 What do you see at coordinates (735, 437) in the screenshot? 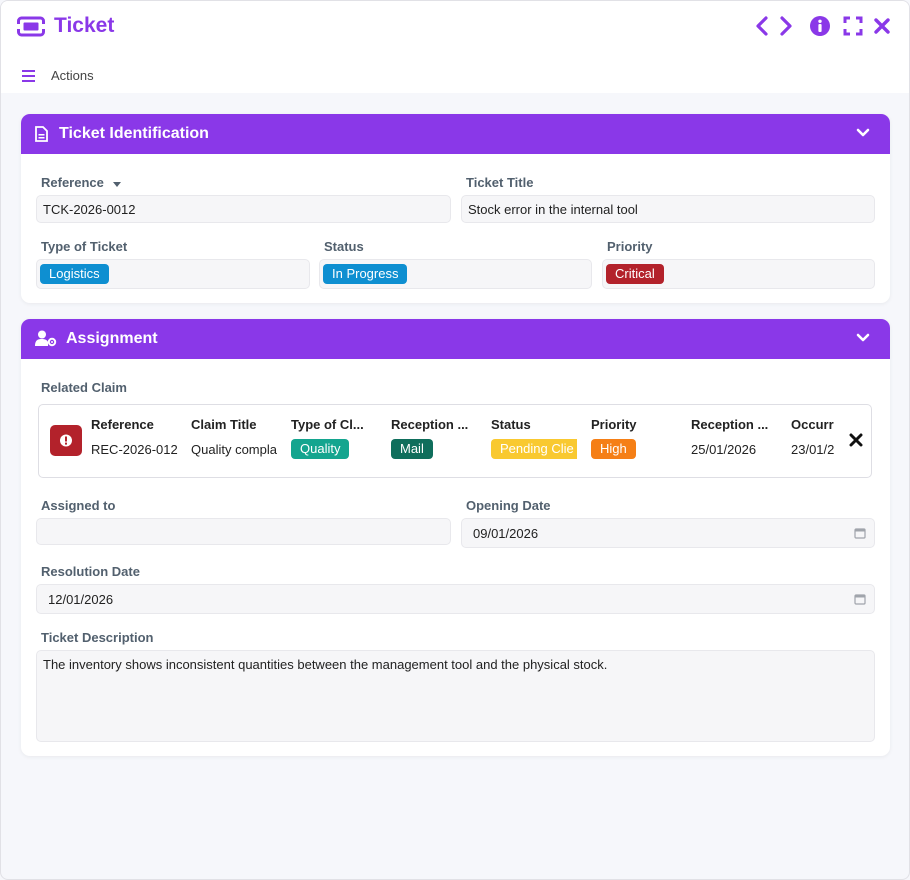
I see `claim-col-reception-date: Reception ... 25/01/2026` at bounding box center [735, 437].